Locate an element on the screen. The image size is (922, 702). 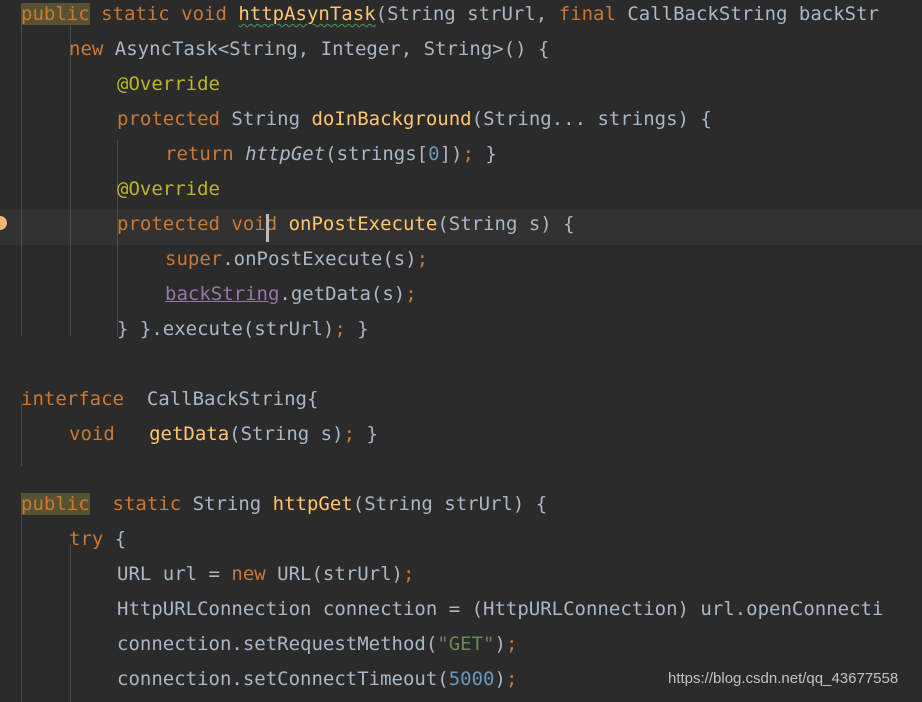
code-line: interface CallBackString{ is located at coordinates (169, 399).